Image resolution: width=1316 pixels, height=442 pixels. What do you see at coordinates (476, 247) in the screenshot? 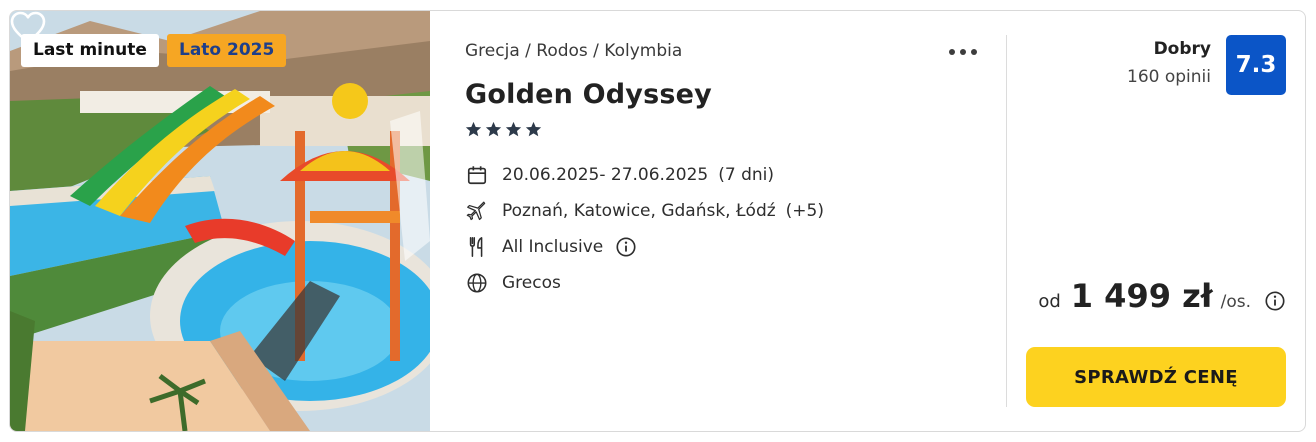
I see `cutlery-icon` at bounding box center [476, 247].